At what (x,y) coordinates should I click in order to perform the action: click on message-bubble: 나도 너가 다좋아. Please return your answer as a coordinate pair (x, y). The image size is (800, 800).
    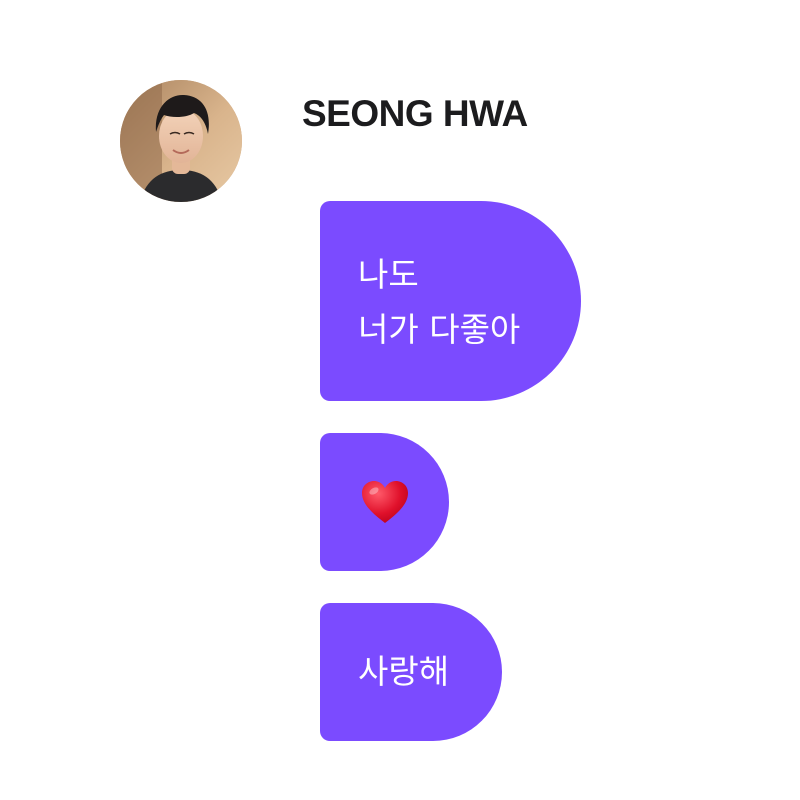
    Looking at the image, I should click on (450, 301).